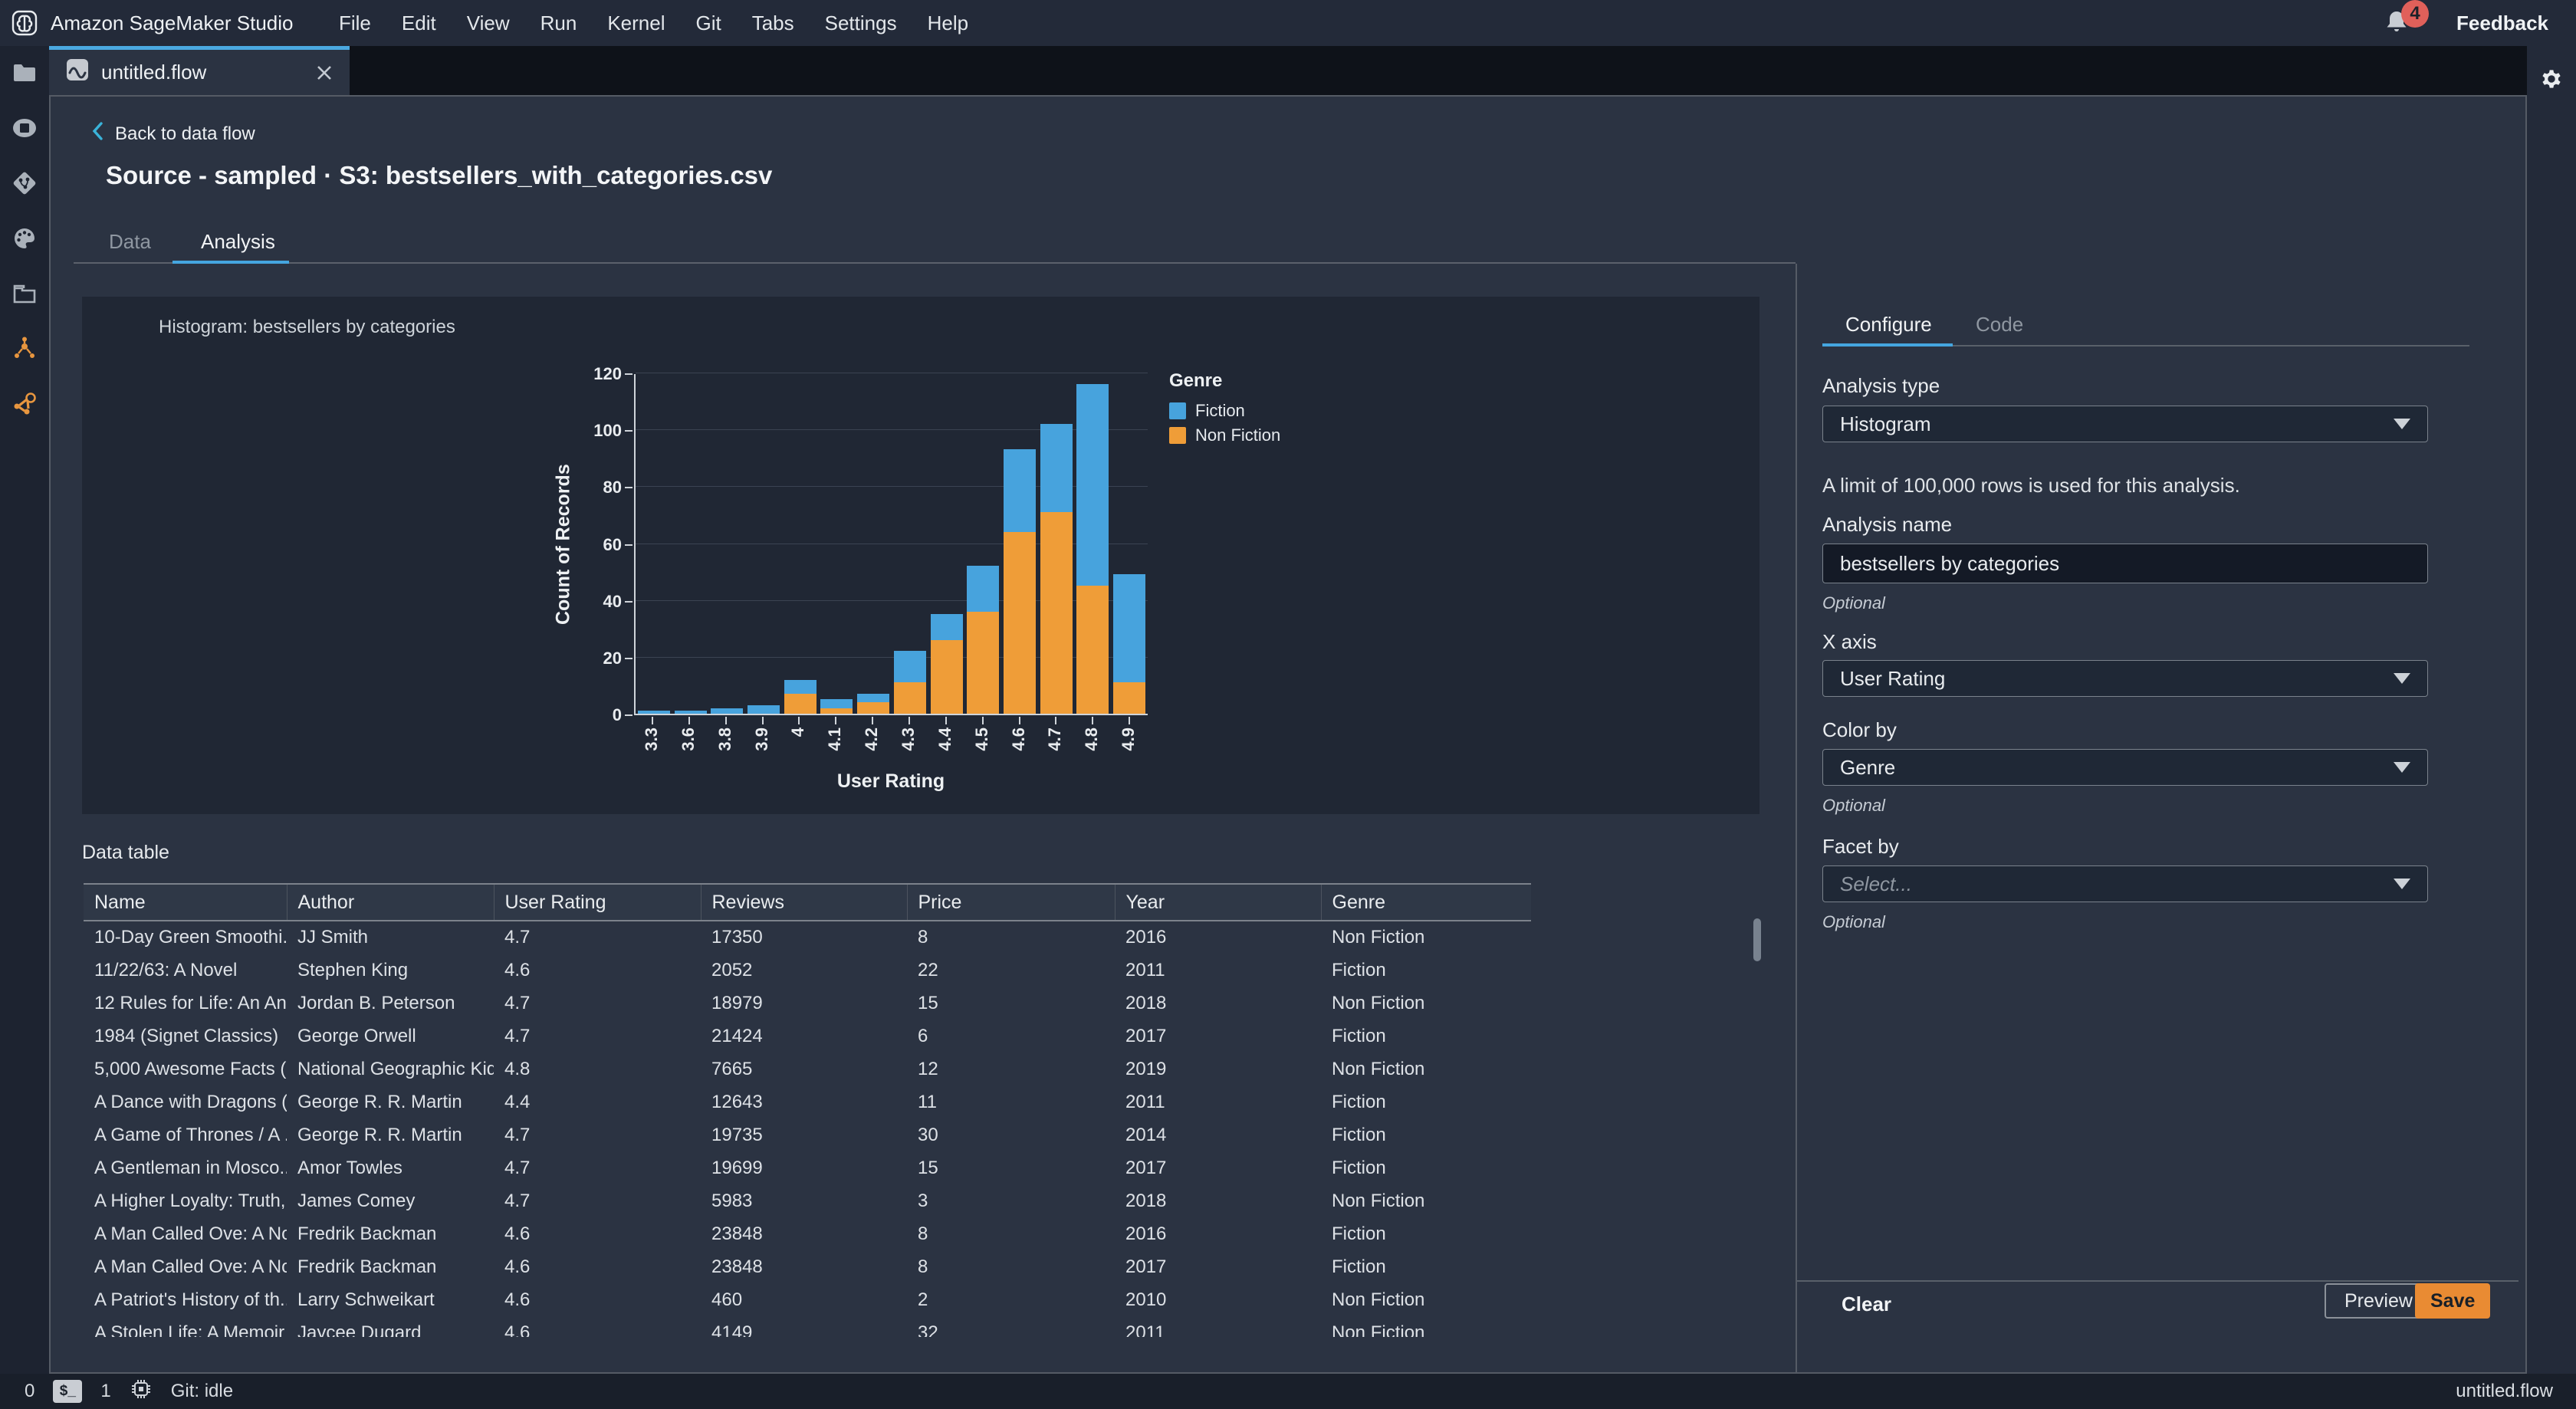 This screenshot has width=2576, height=1409. What do you see at coordinates (25, 404) in the screenshot?
I see `pipeline-icon` at bounding box center [25, 404].